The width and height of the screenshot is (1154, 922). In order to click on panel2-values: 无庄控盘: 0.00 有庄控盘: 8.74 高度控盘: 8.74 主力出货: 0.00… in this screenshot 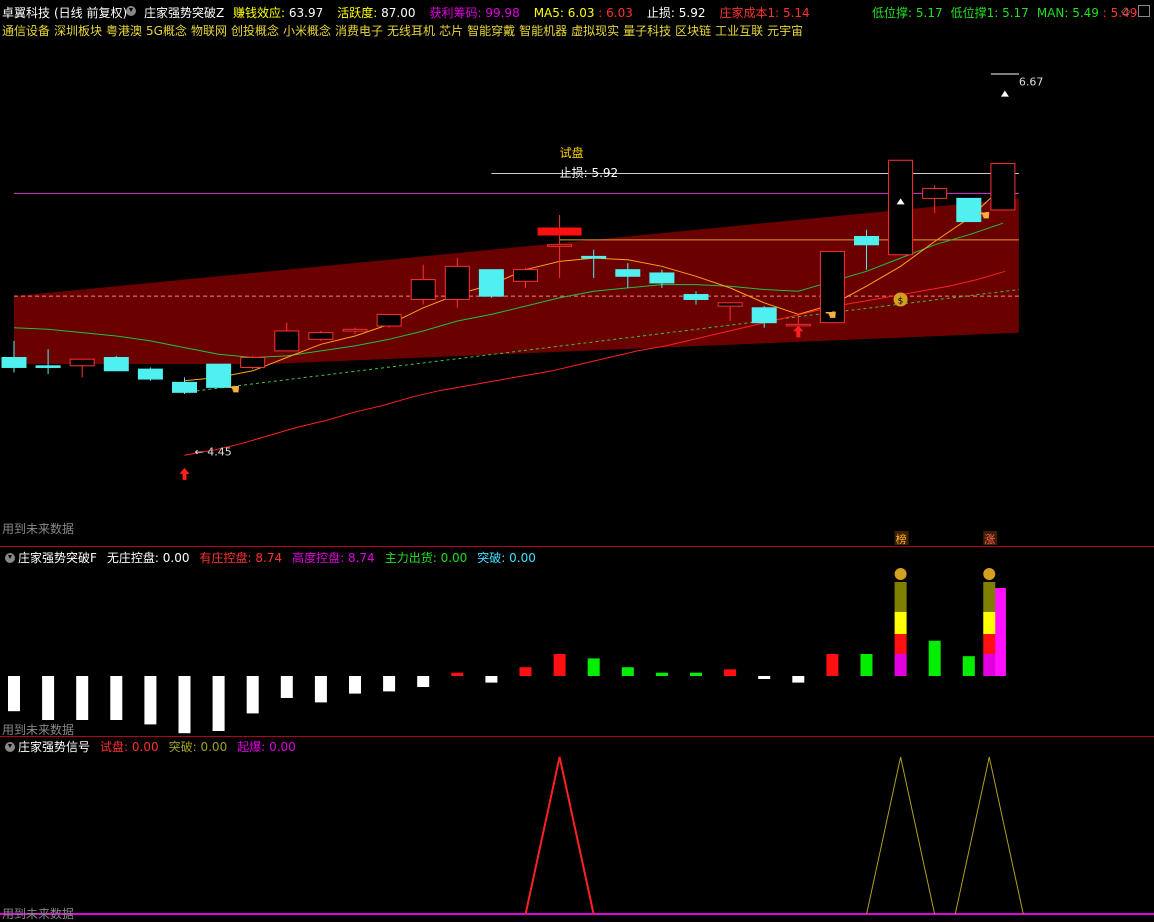, I will do `click(316, 558)`.